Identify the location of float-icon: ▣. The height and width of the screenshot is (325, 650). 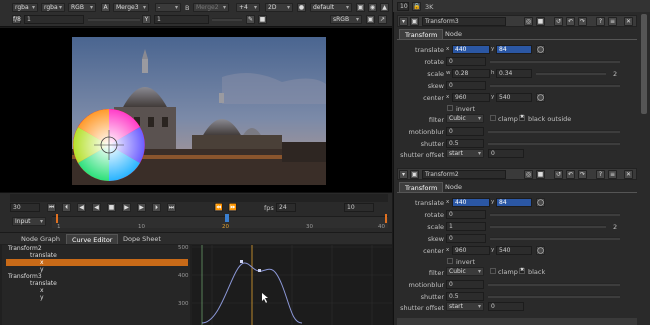
(414, 174).